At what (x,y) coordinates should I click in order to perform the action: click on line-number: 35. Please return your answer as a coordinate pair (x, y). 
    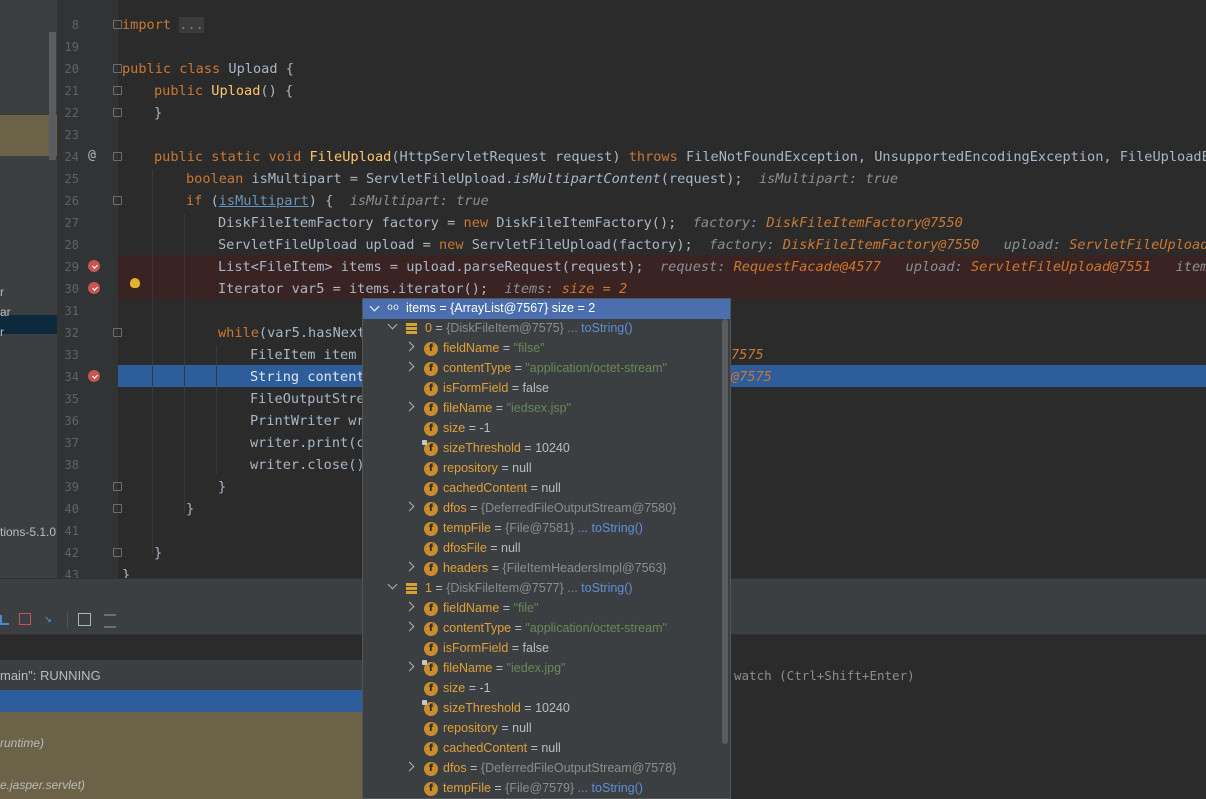
    Looking at the image, I should click on (71, 399).